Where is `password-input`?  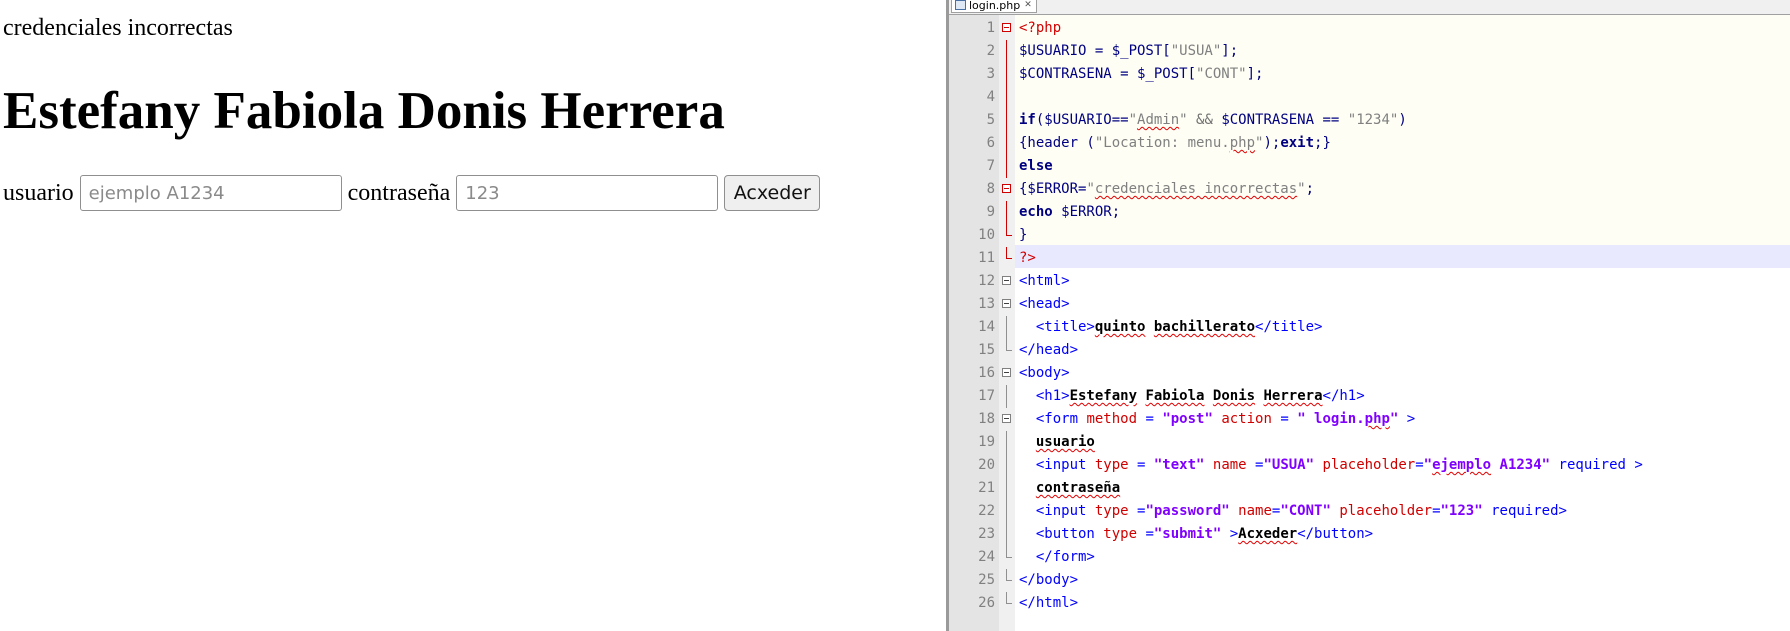
password-input is located at coordinates (587, 193).